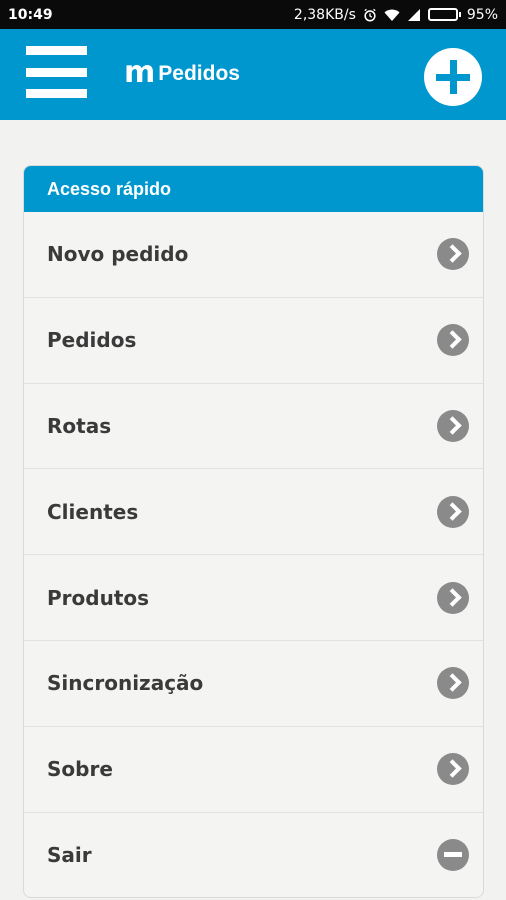 Image resolution: width=506 pixels, height=900 pixels. Describe the element at coordinates (453, 855) in the screenshot. I see `minus-circle-icon` at that location.